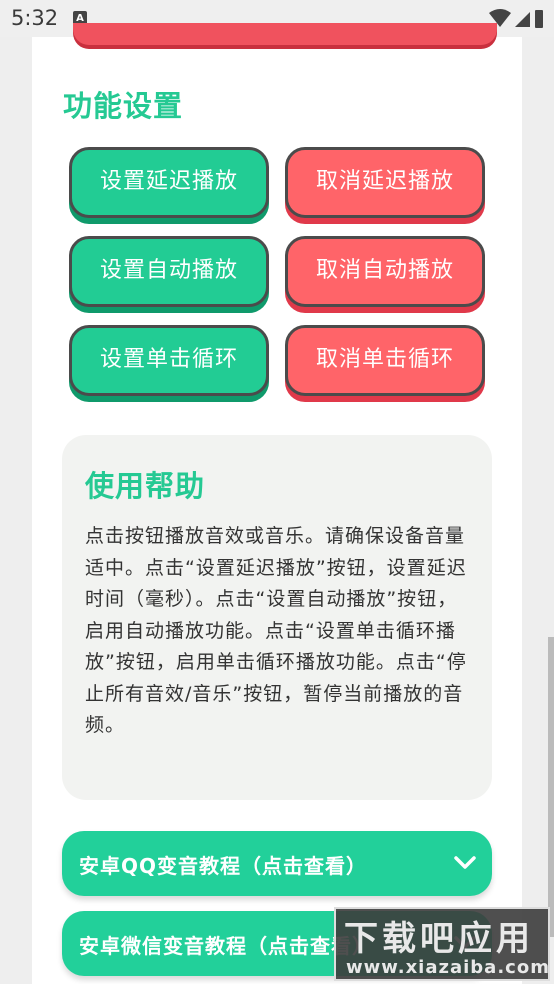  What do you see at coordinates (551, 787) in the screenshot?
I see `scrollbar` at bounding box center [551, 787].